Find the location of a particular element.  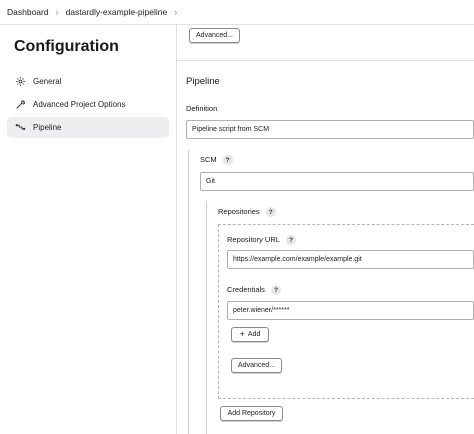

add-repository-button: Add Repository is located at coordinates (251, 413).